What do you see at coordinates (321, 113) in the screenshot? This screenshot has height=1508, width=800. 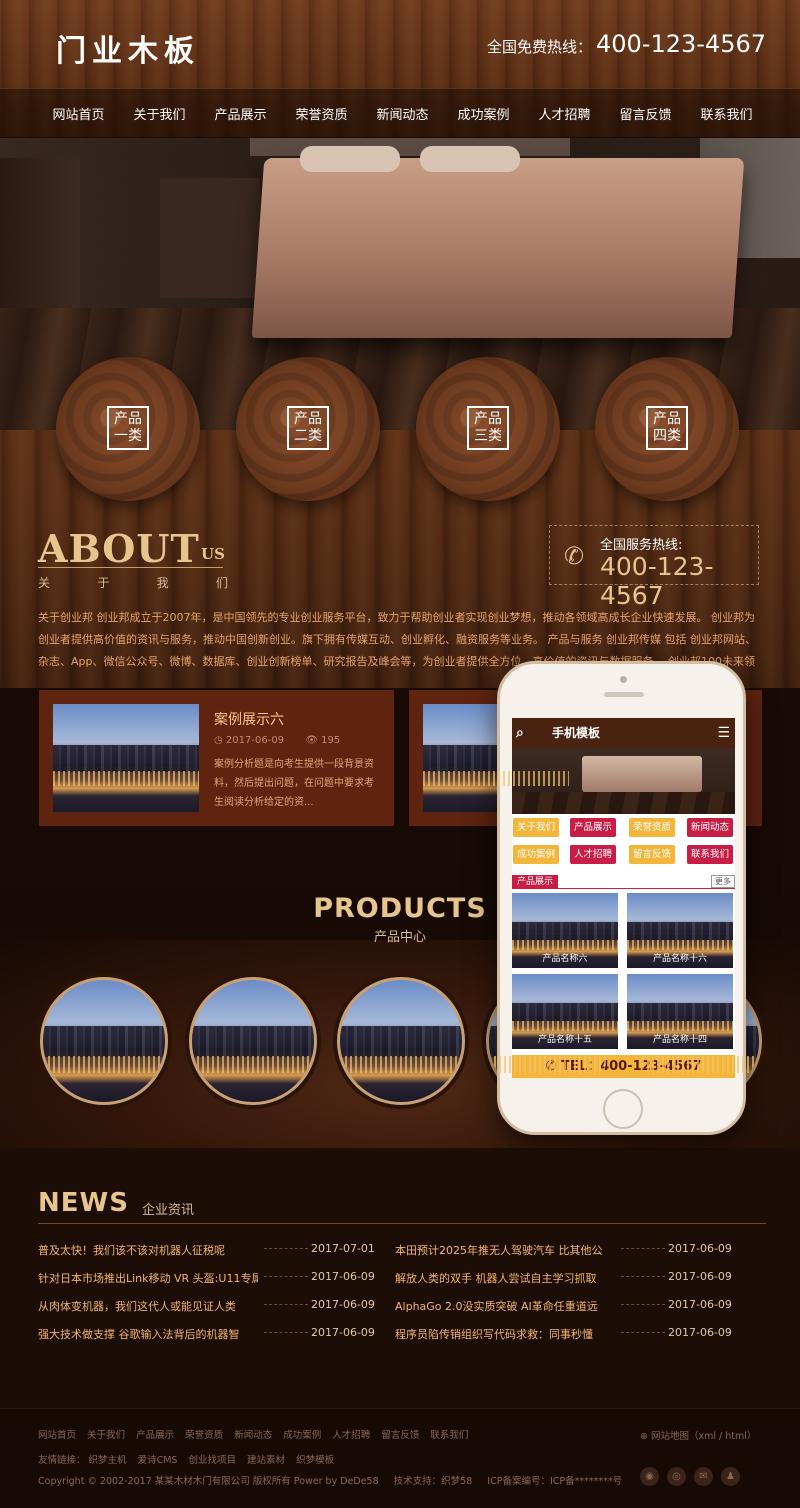 I see `nav-item-honors: 荣誉资质` at bounding box center [321, 113].